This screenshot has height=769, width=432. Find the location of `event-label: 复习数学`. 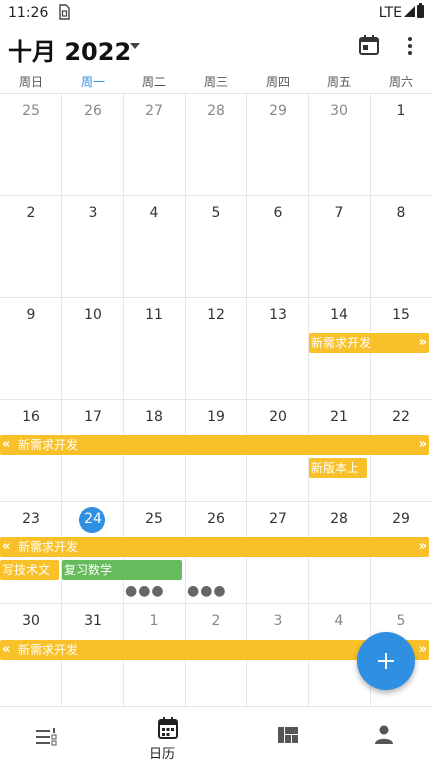

event-label: 复习数学 is located at coordinates (88, 570).